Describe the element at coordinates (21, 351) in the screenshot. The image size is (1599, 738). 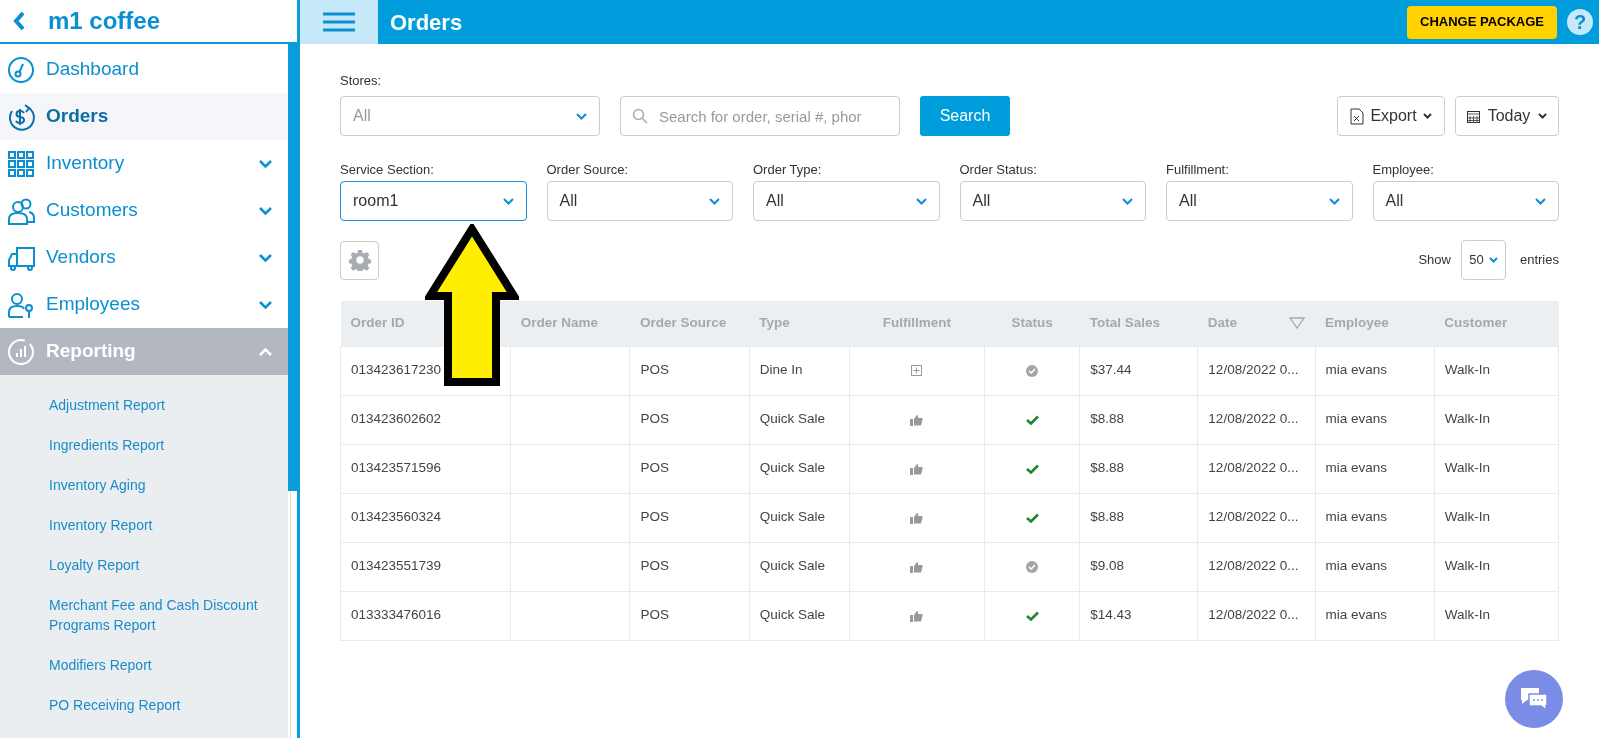
I see `bar-chart-circle-icon` at that location.